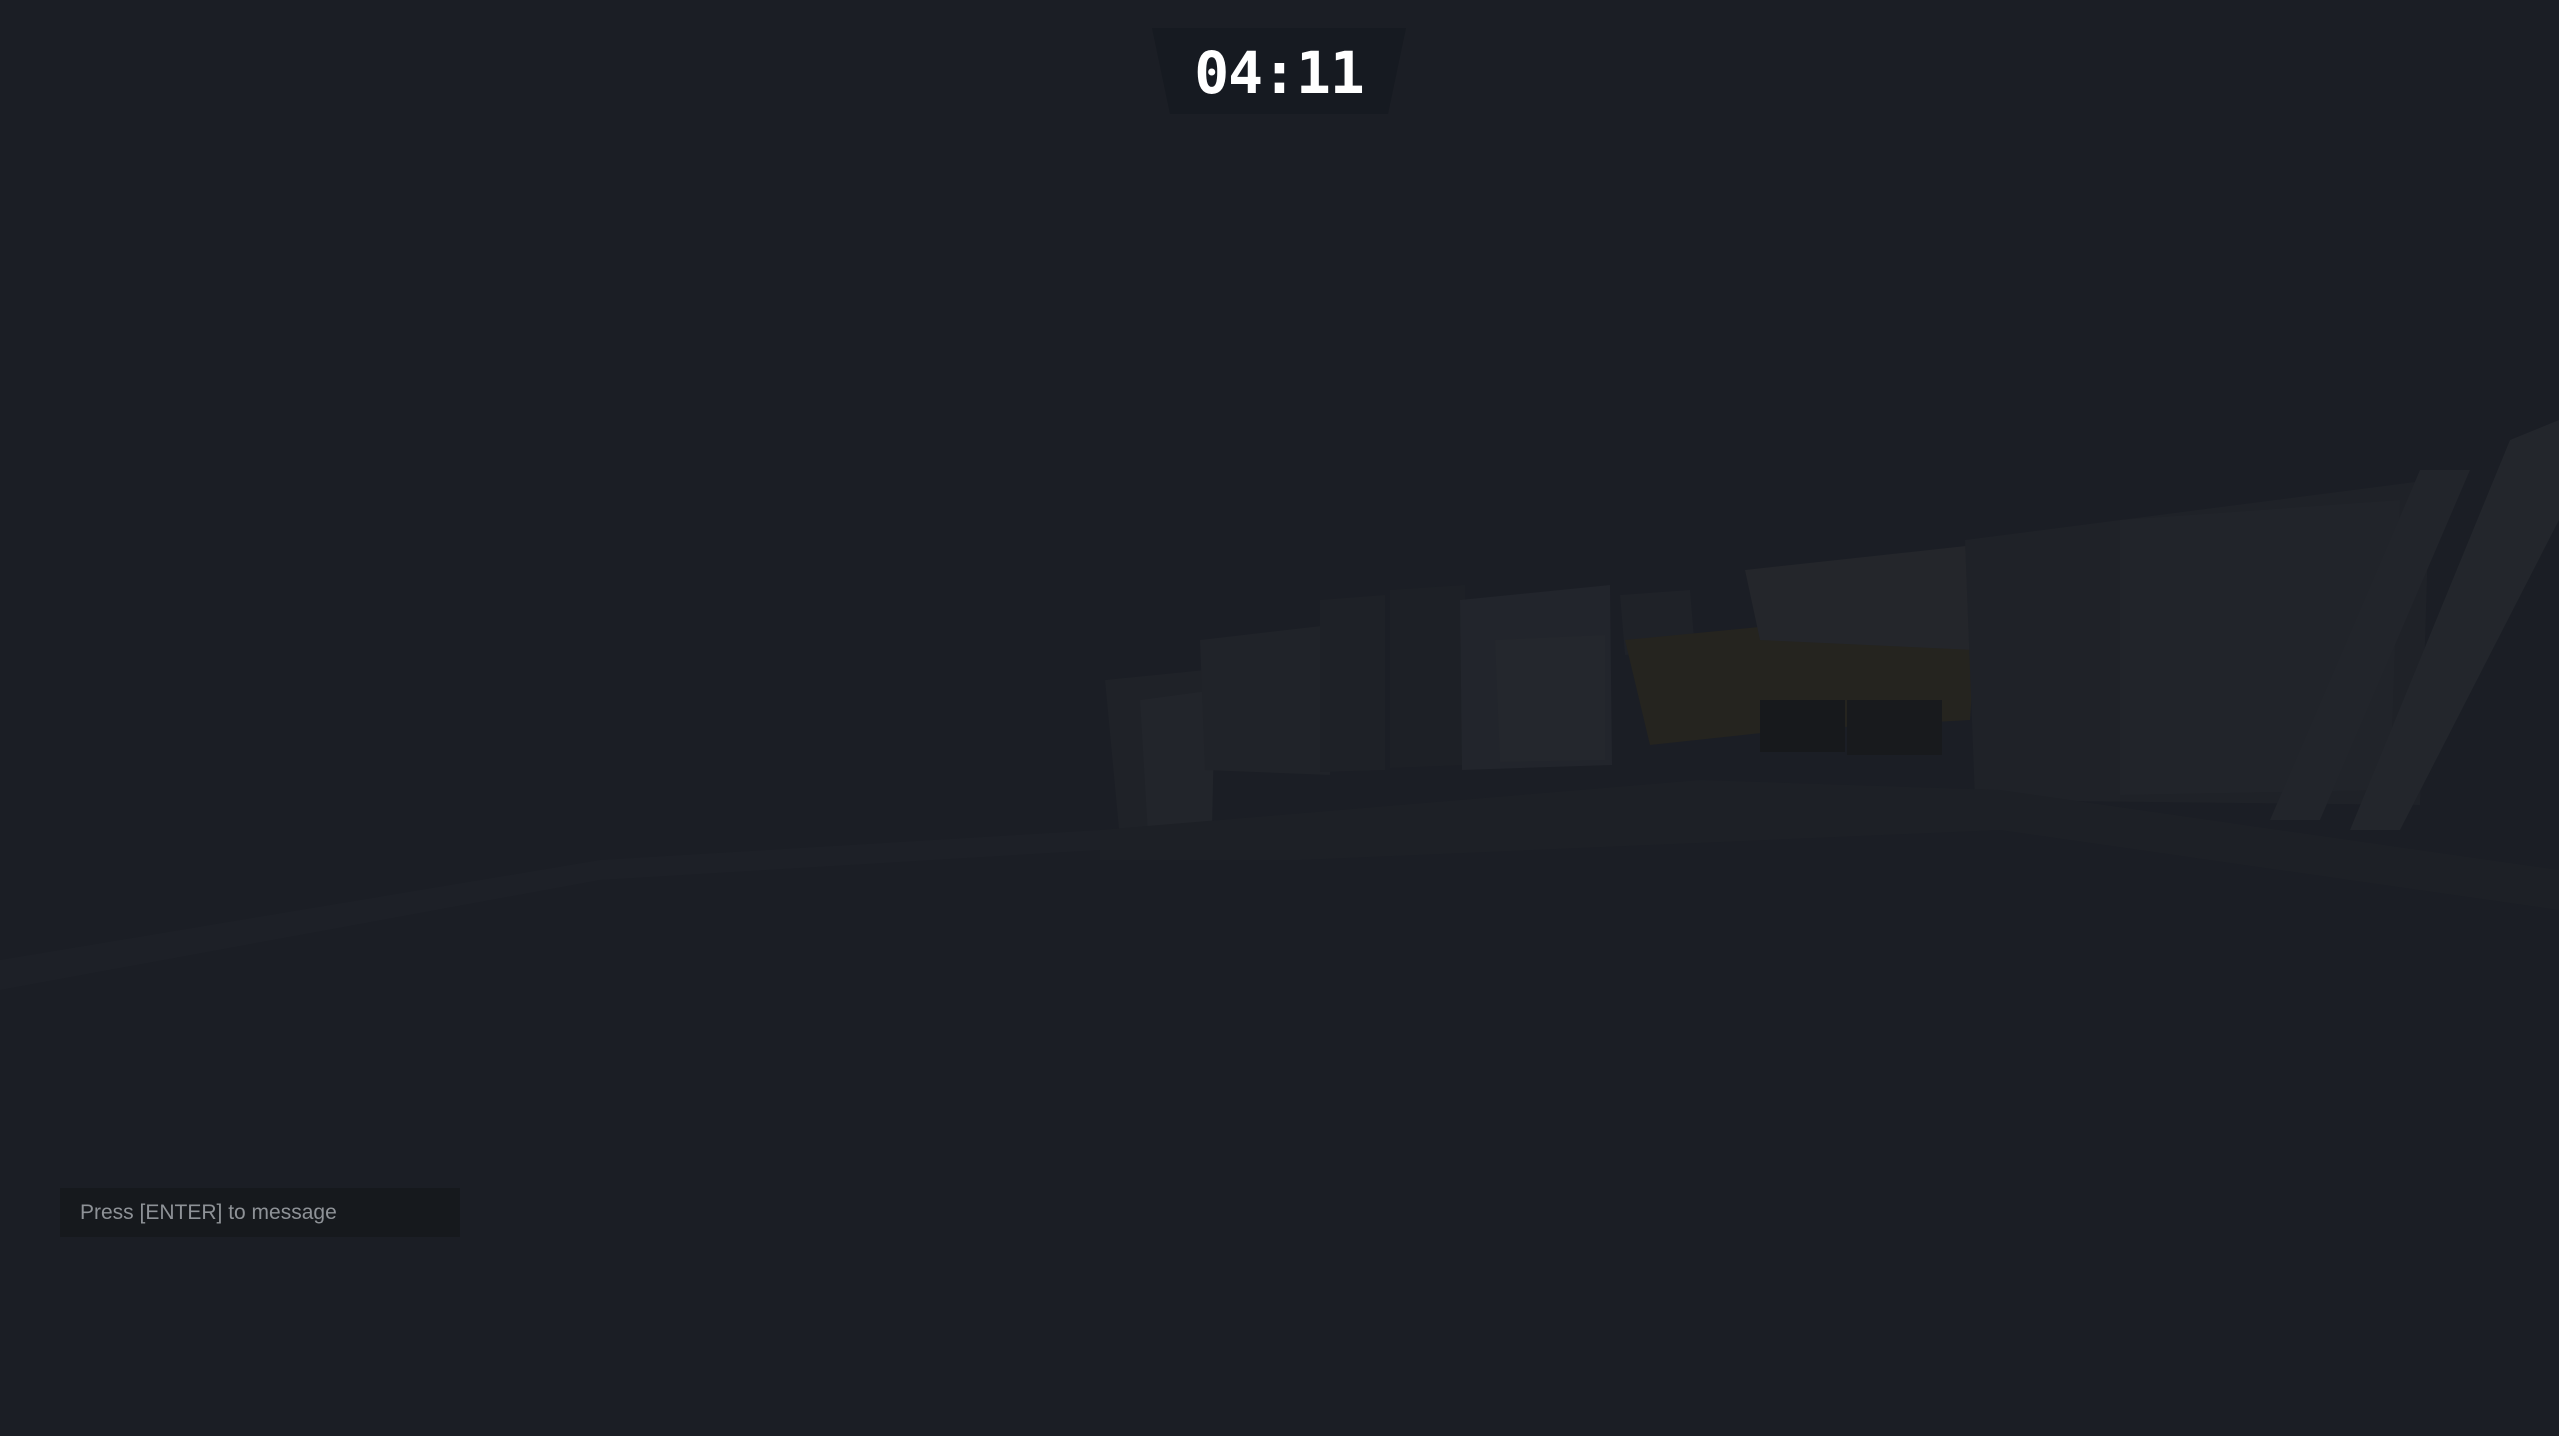 This screenshot has height=1436, width=2559. Describe the element at coordinates (208, 1212) in the screenshot. I see `chat-input-placeholder: Press [ENTER] to message` at that location.